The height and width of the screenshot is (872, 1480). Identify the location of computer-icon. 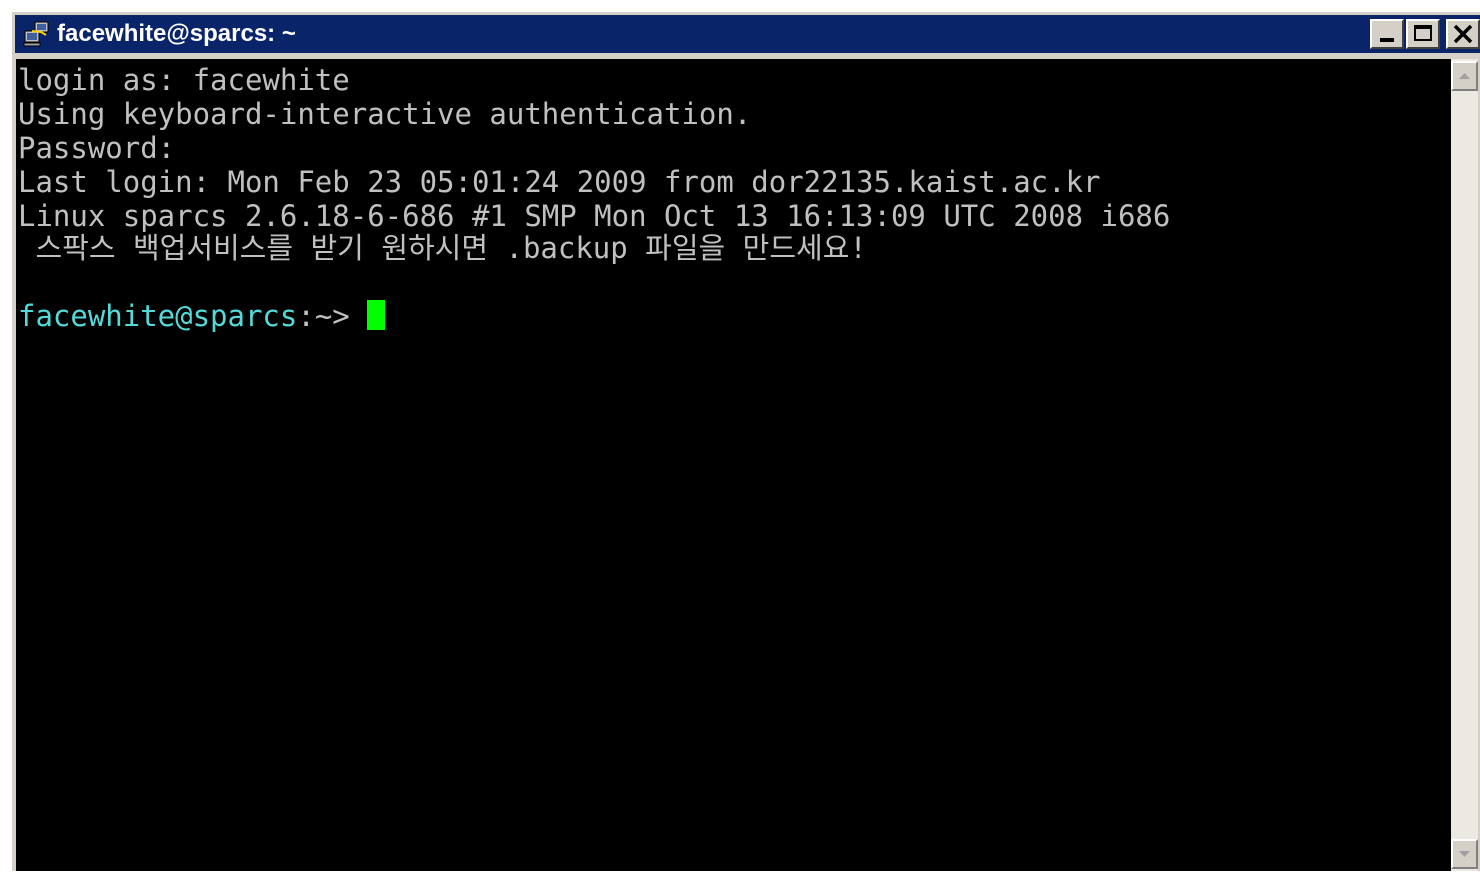
(37, 34).